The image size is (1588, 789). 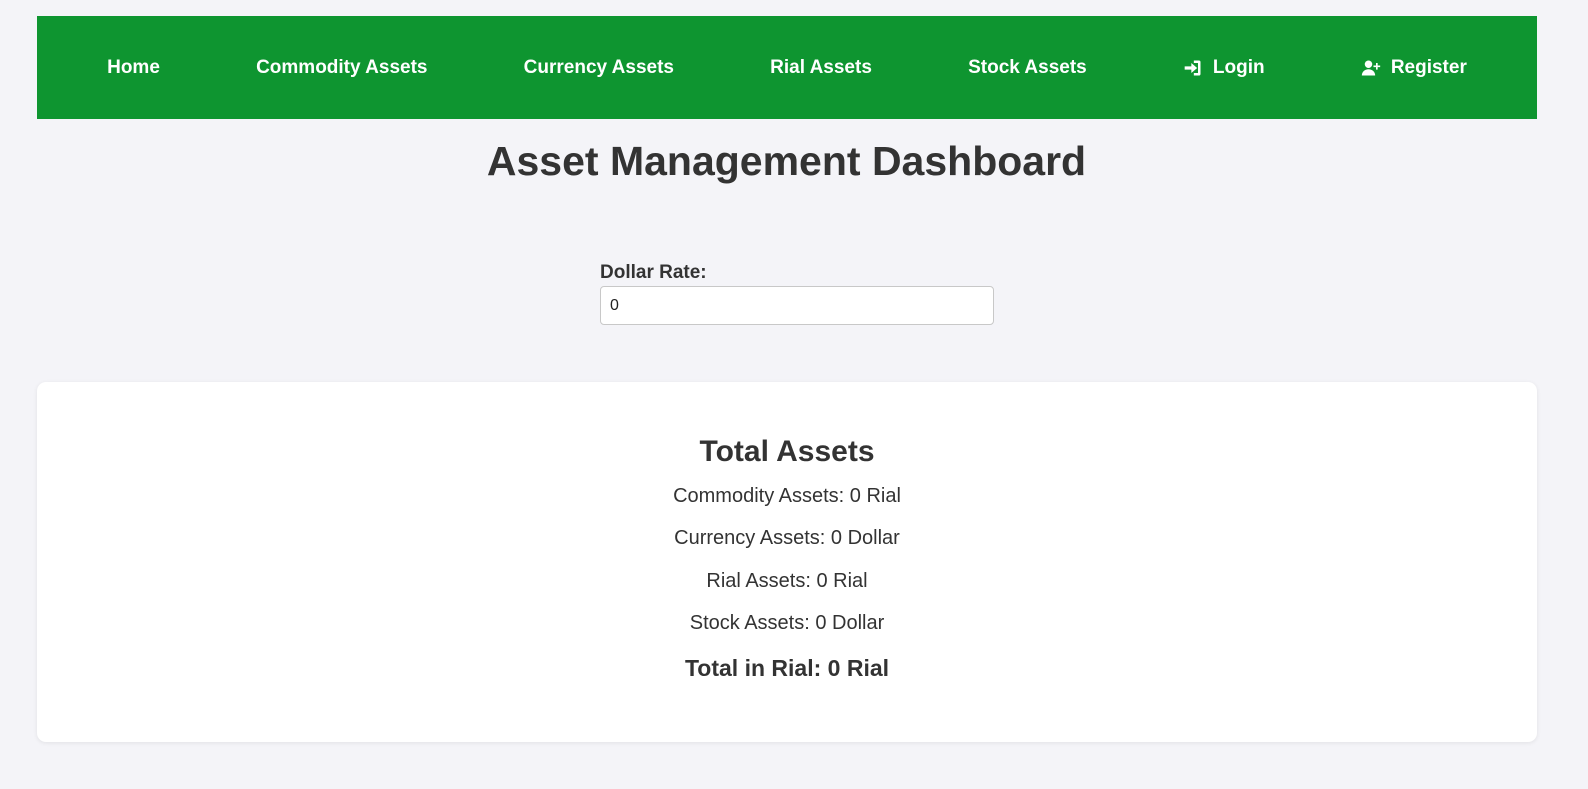 I want to click on nav-register-link: Register, so click(x=1414, y=68).